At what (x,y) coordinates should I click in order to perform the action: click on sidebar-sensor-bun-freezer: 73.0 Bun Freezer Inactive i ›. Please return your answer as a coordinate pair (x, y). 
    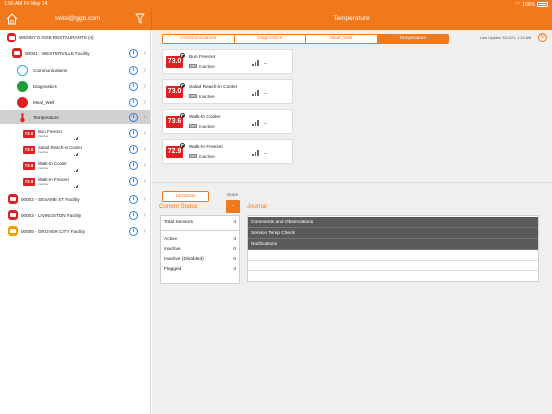
    Looking at the image, I should click on (75, 133).